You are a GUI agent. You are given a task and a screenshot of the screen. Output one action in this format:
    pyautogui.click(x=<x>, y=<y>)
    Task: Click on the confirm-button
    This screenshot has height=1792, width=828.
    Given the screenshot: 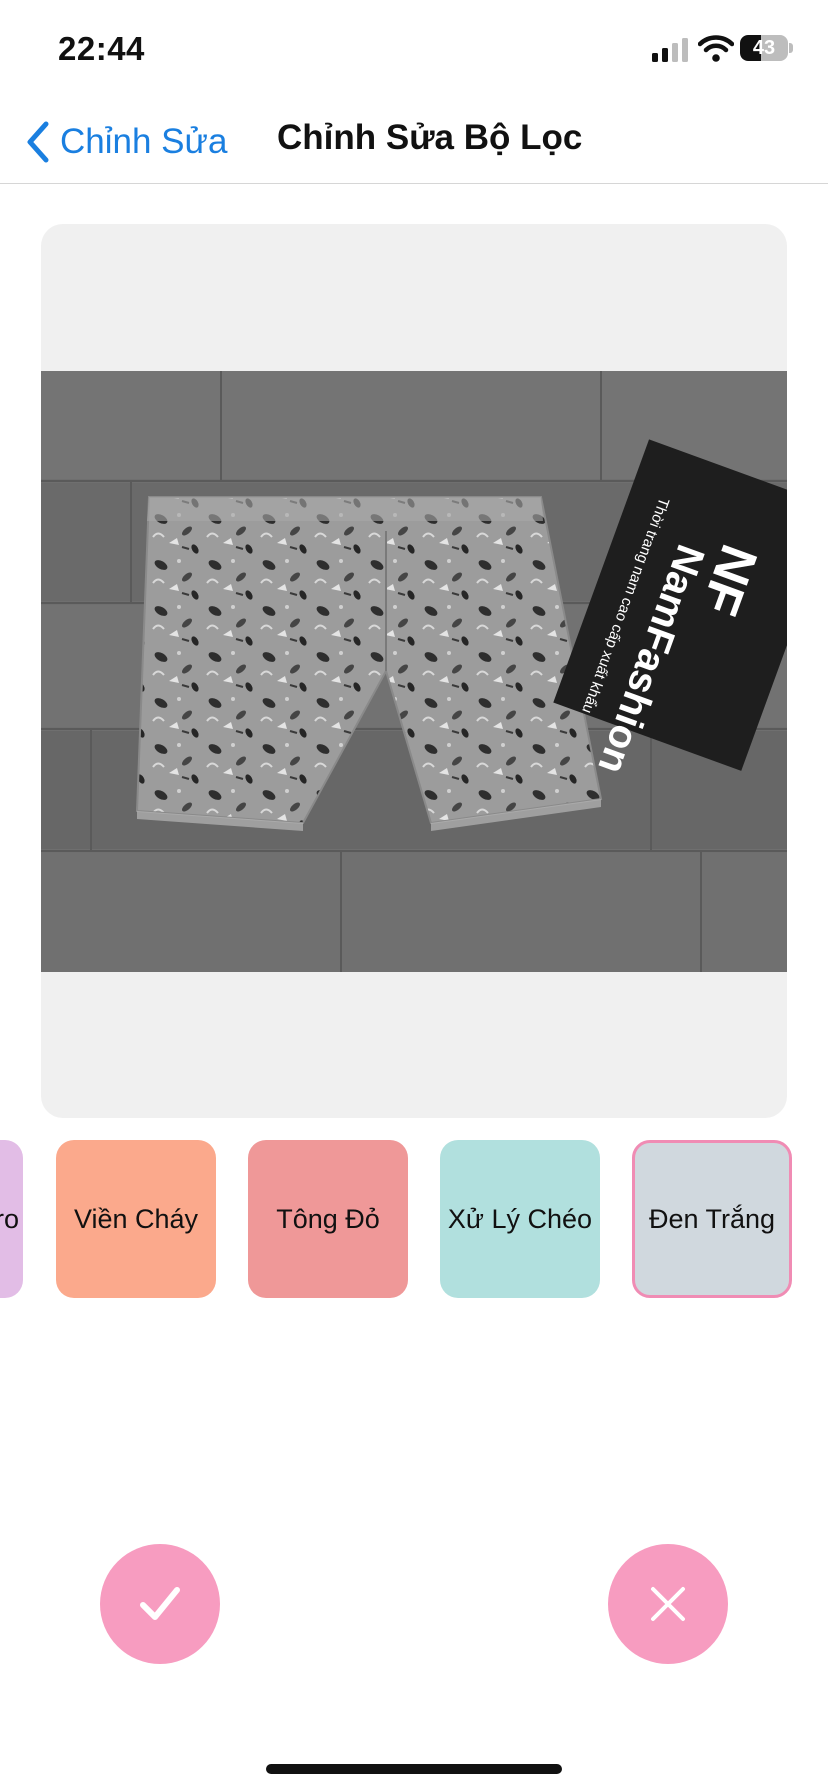 What is the action you would take?
    pyautogui.click(x=160, y=1604)
    